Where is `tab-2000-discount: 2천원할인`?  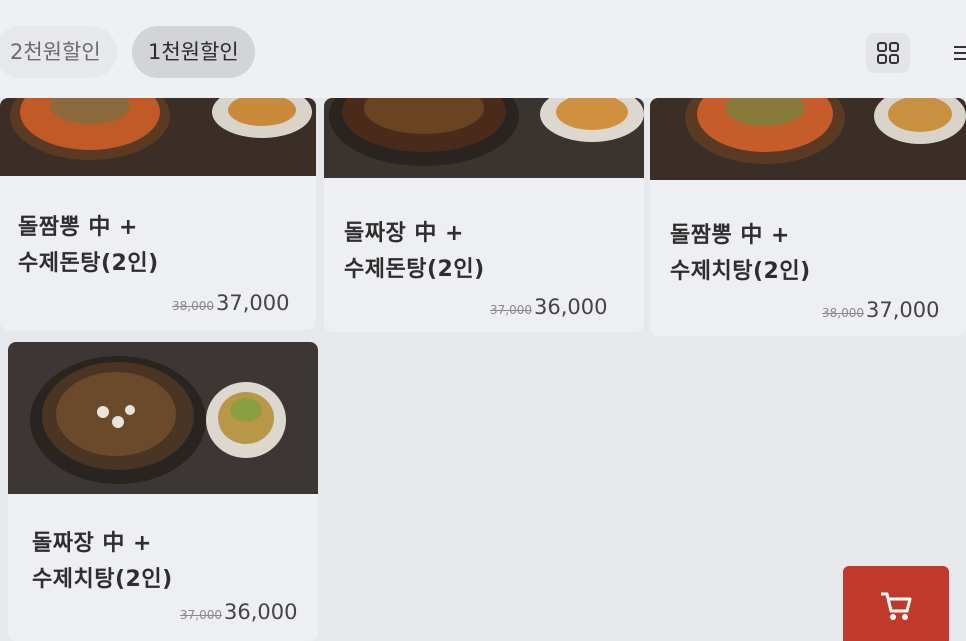
tab-2000-discount: 2천원할인 is located at coordinates (58, 52).